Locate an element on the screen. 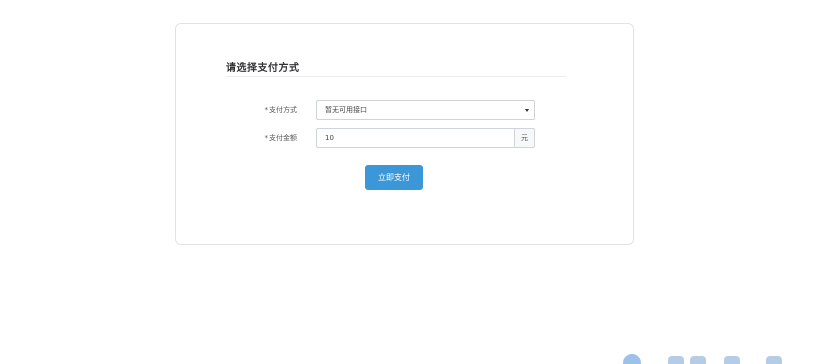  payment-method-label: *支付方式 is located at coordinates (281, 110).